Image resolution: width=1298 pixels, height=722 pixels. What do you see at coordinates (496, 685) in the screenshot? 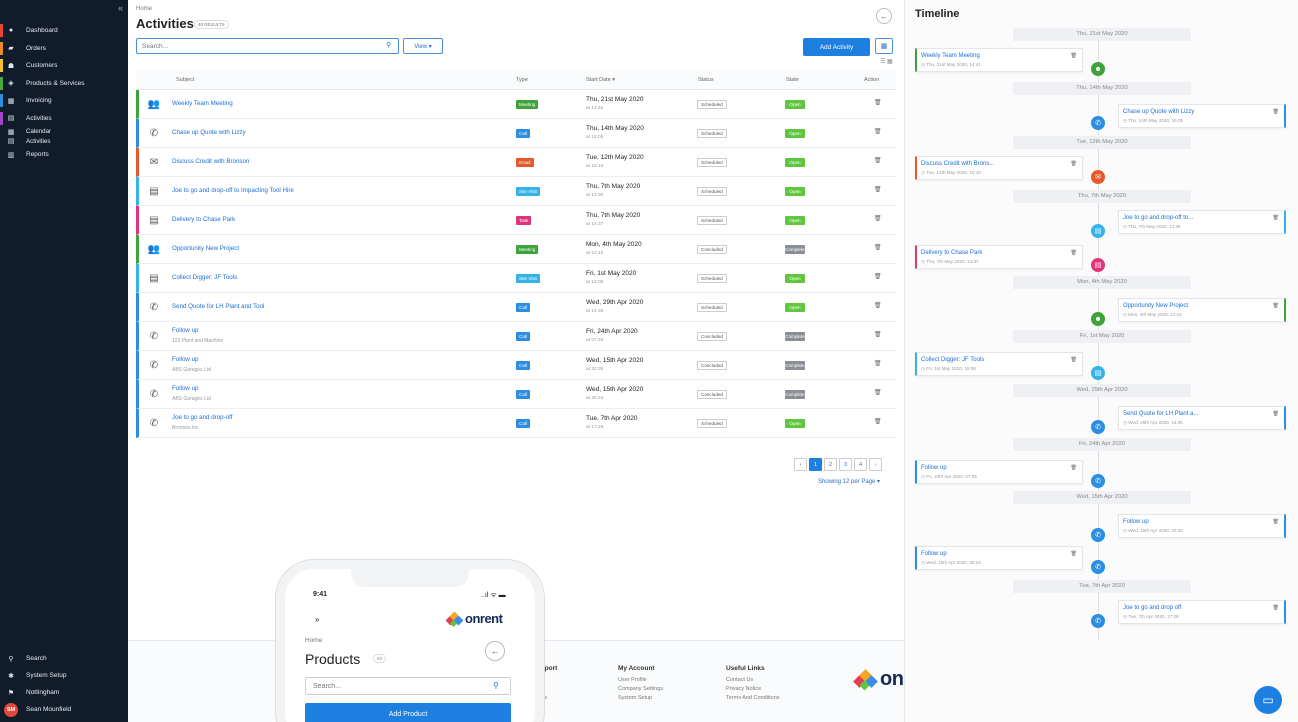
I see `search-icon: ⚲` at bounding box center [496, 685].